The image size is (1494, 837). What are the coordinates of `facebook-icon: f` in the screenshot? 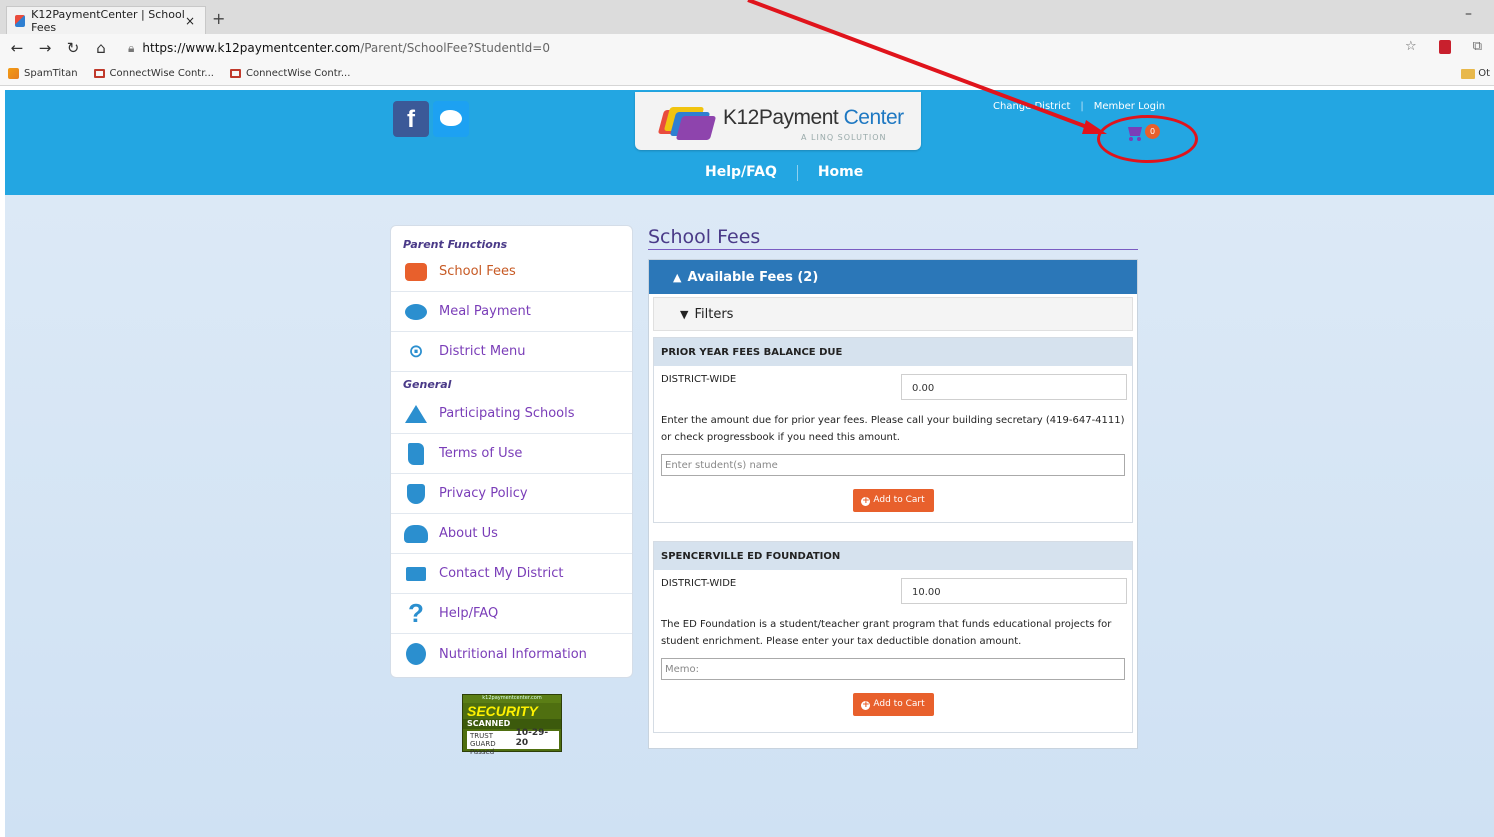 It's located at (411, 119).